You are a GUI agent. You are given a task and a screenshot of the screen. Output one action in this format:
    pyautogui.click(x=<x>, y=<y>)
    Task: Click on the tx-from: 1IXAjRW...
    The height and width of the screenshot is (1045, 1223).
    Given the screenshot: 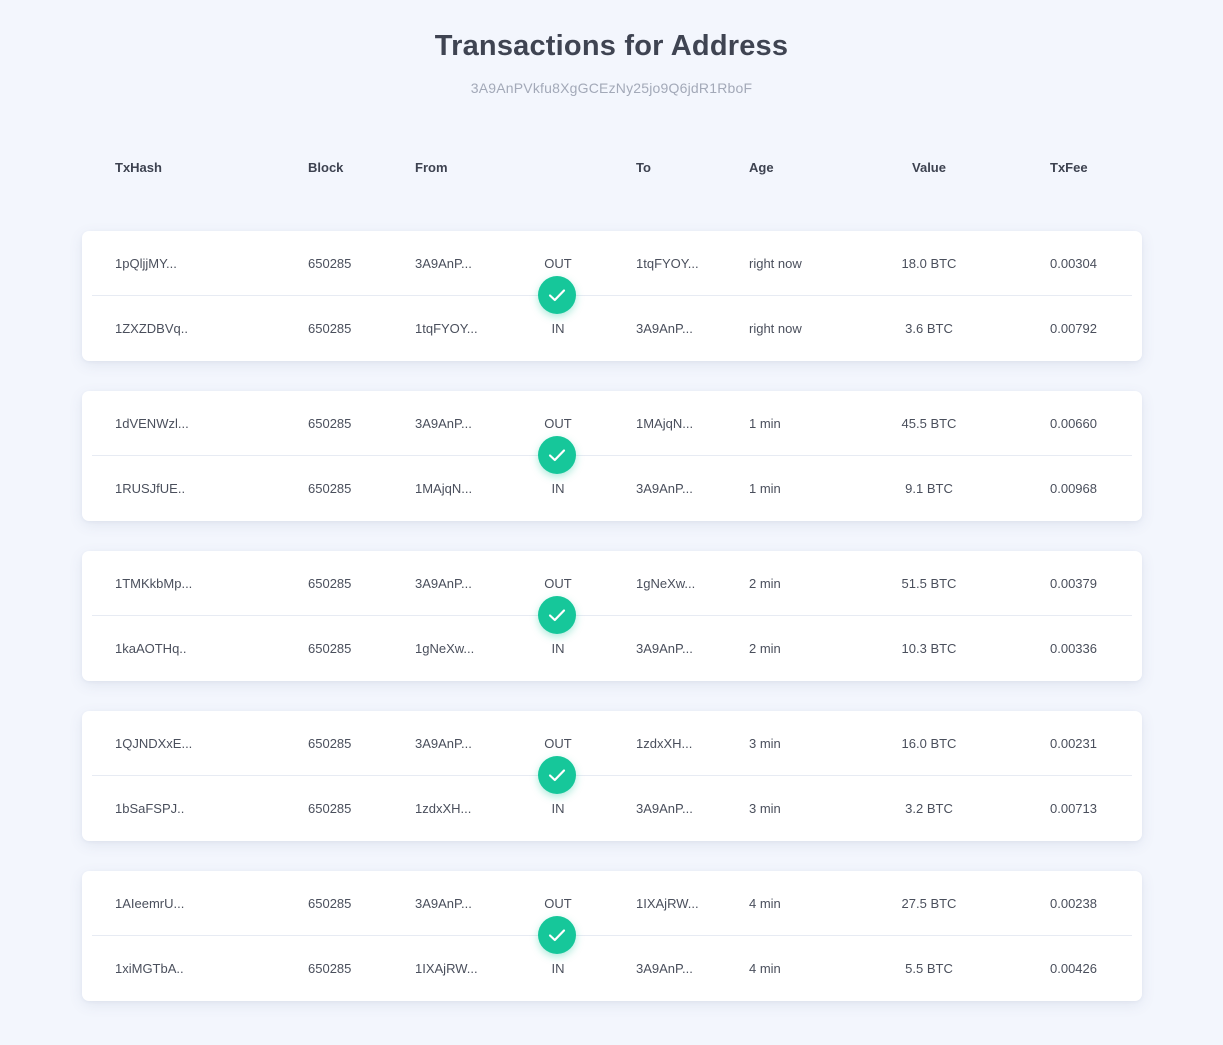 What is the action you would take?
    pyautogui.click(x=446, y=969)
    